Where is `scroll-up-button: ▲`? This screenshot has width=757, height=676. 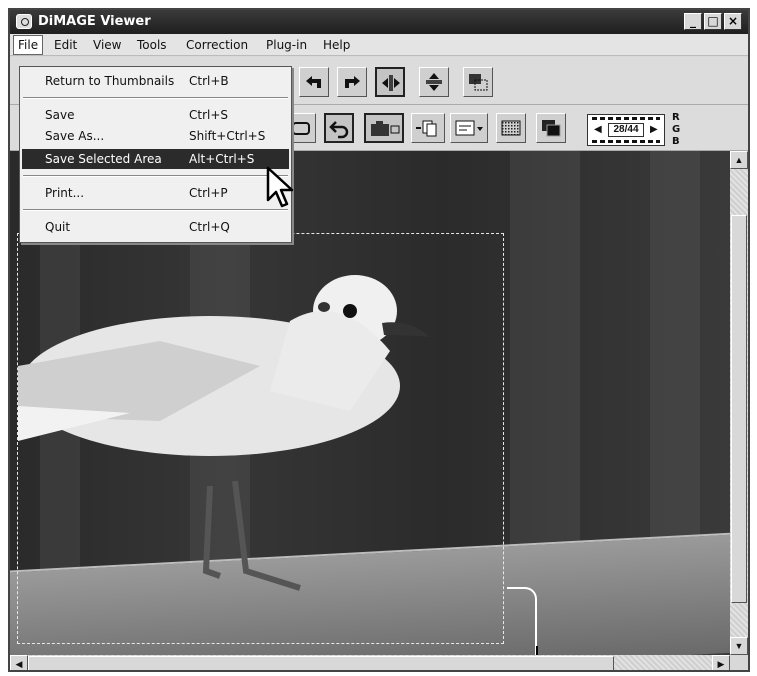
scroll-up-button: ▲ is located at coordinates (739, 160).